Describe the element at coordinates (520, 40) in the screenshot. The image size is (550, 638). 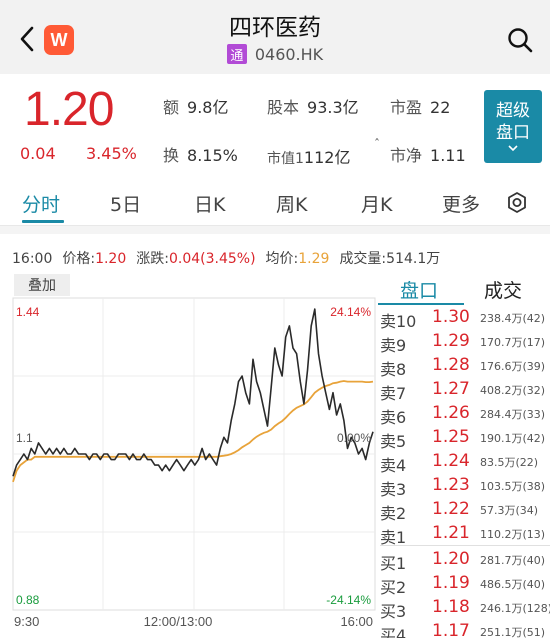
I see `search-icon` at that location.